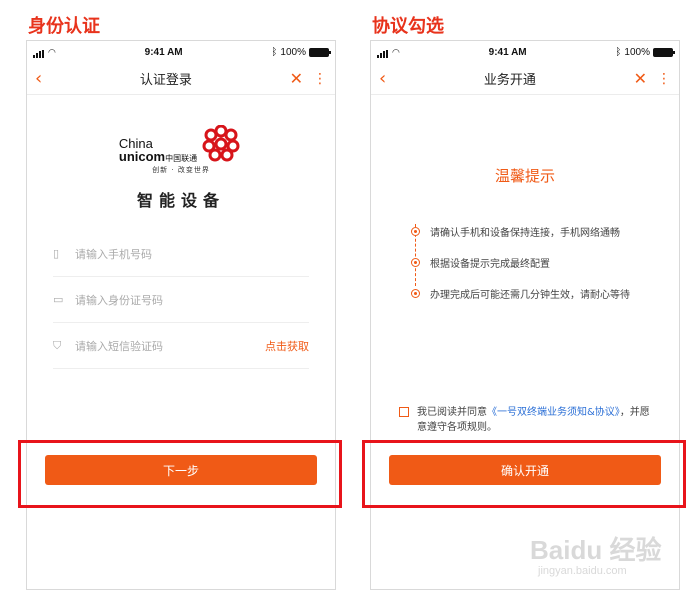 Image resolution: width=694 pixels, height=602 pixels. What do you see at coordinates (113, 254) in the screenshot?
I see `phone-number-placeholder: 请输入手机号码` at bounding box center [113, 254].